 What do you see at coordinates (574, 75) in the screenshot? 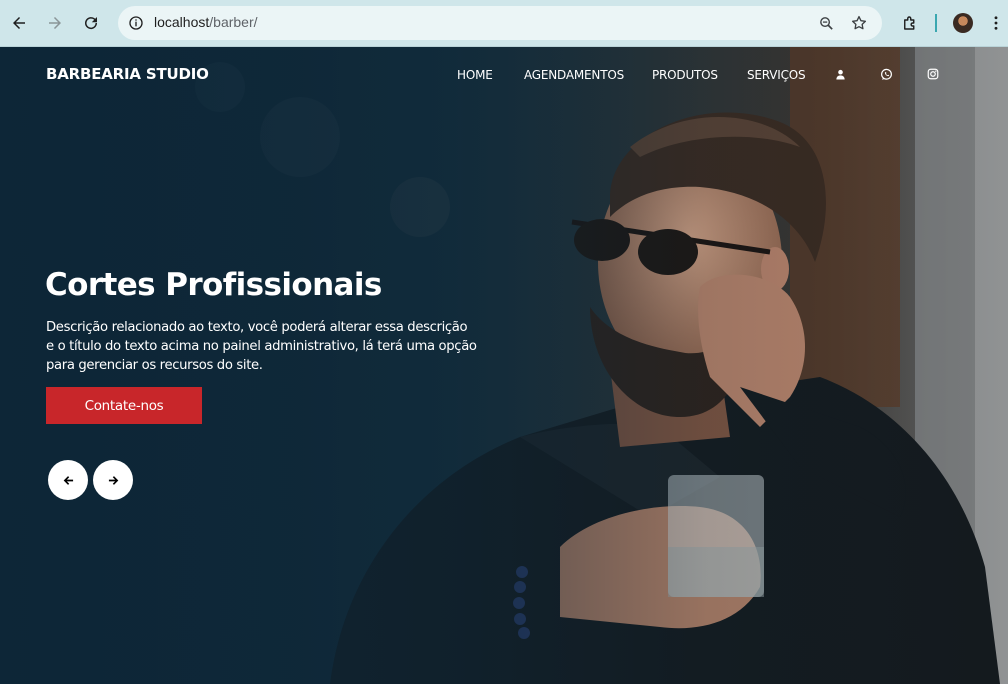
I see `nav-link-agendamentos: AGENDAMENTOS` at bounding box center [574, 75].